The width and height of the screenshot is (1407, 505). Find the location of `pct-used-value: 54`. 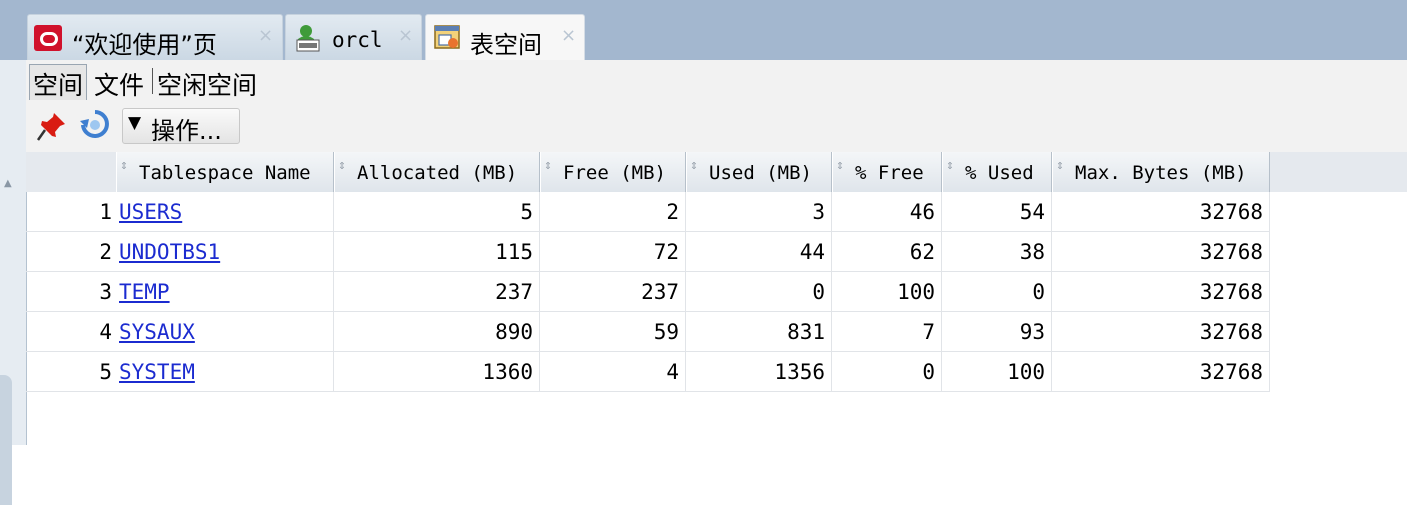

pct-used-value: 54 is located at coordinates (1032, 212).